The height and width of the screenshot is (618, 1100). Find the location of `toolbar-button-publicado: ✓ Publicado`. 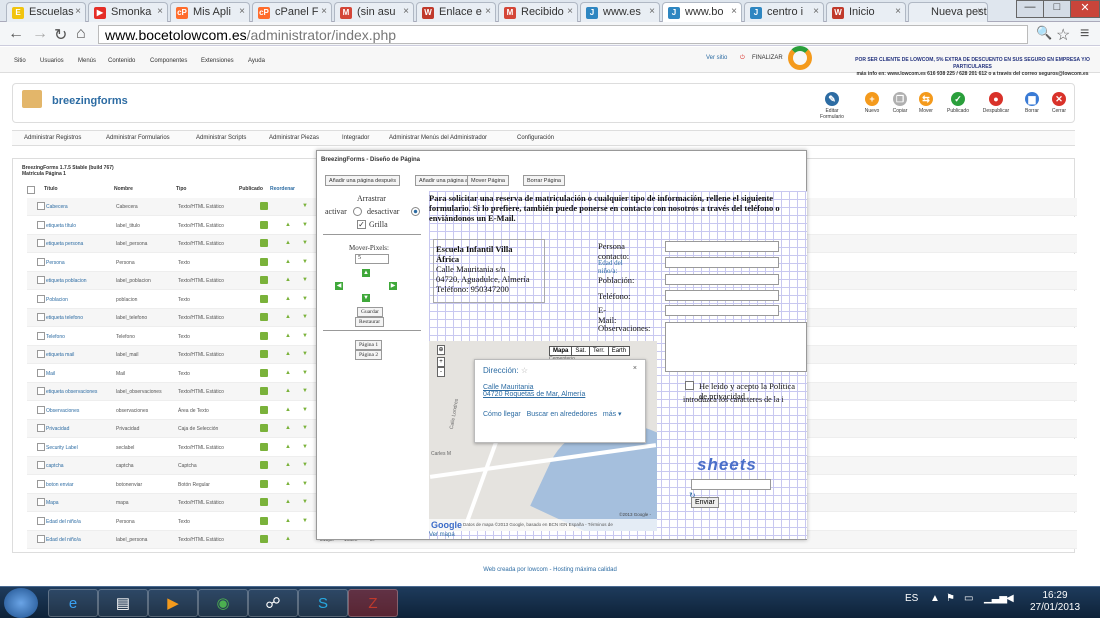

toolbar-button-publicado: ✓ Publicado is located at coordinates (958, 103).